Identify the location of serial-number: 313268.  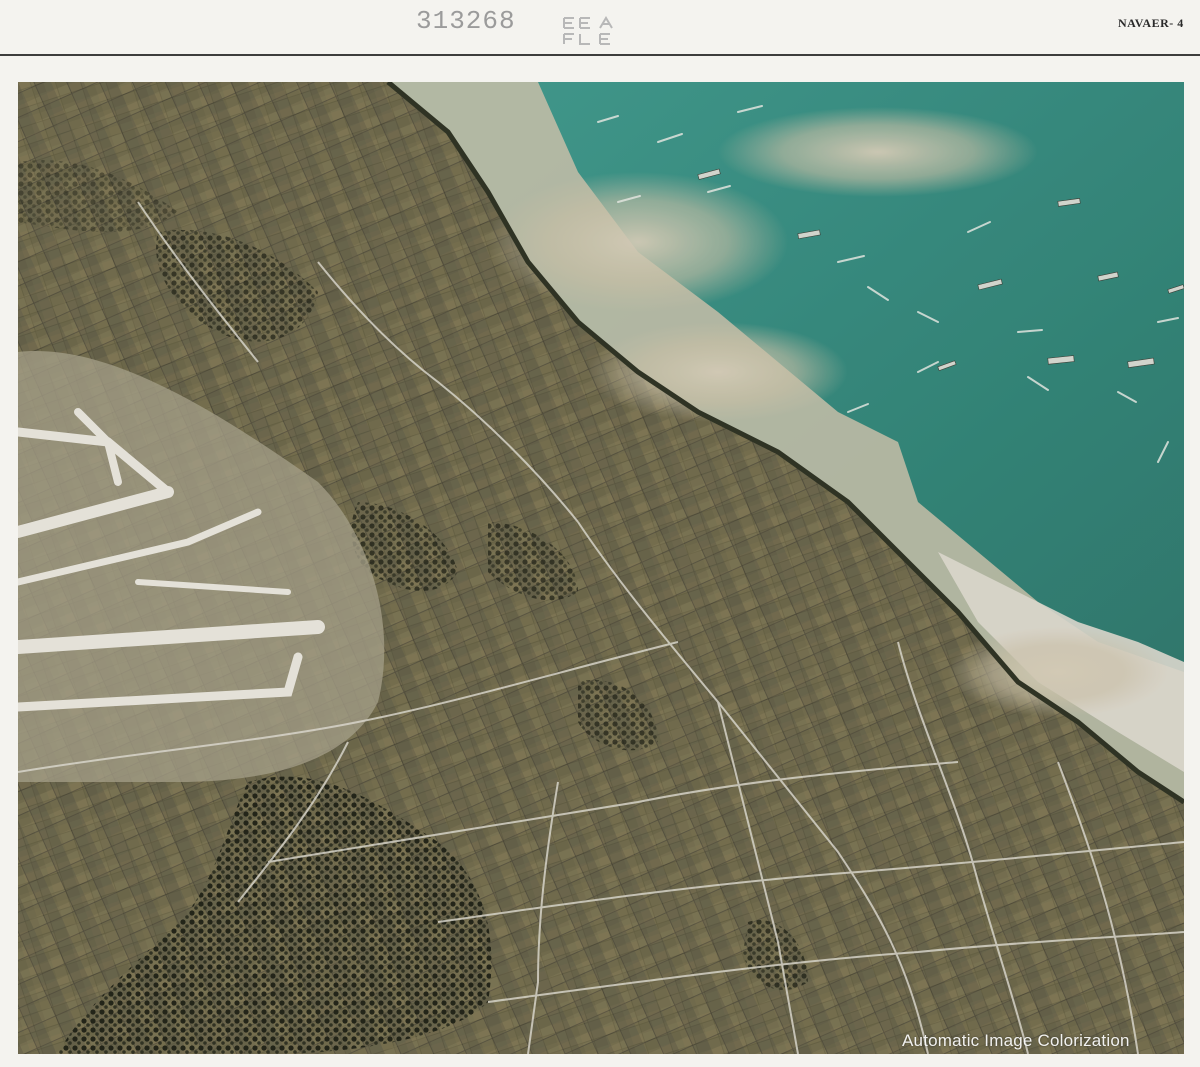
(466, 21).